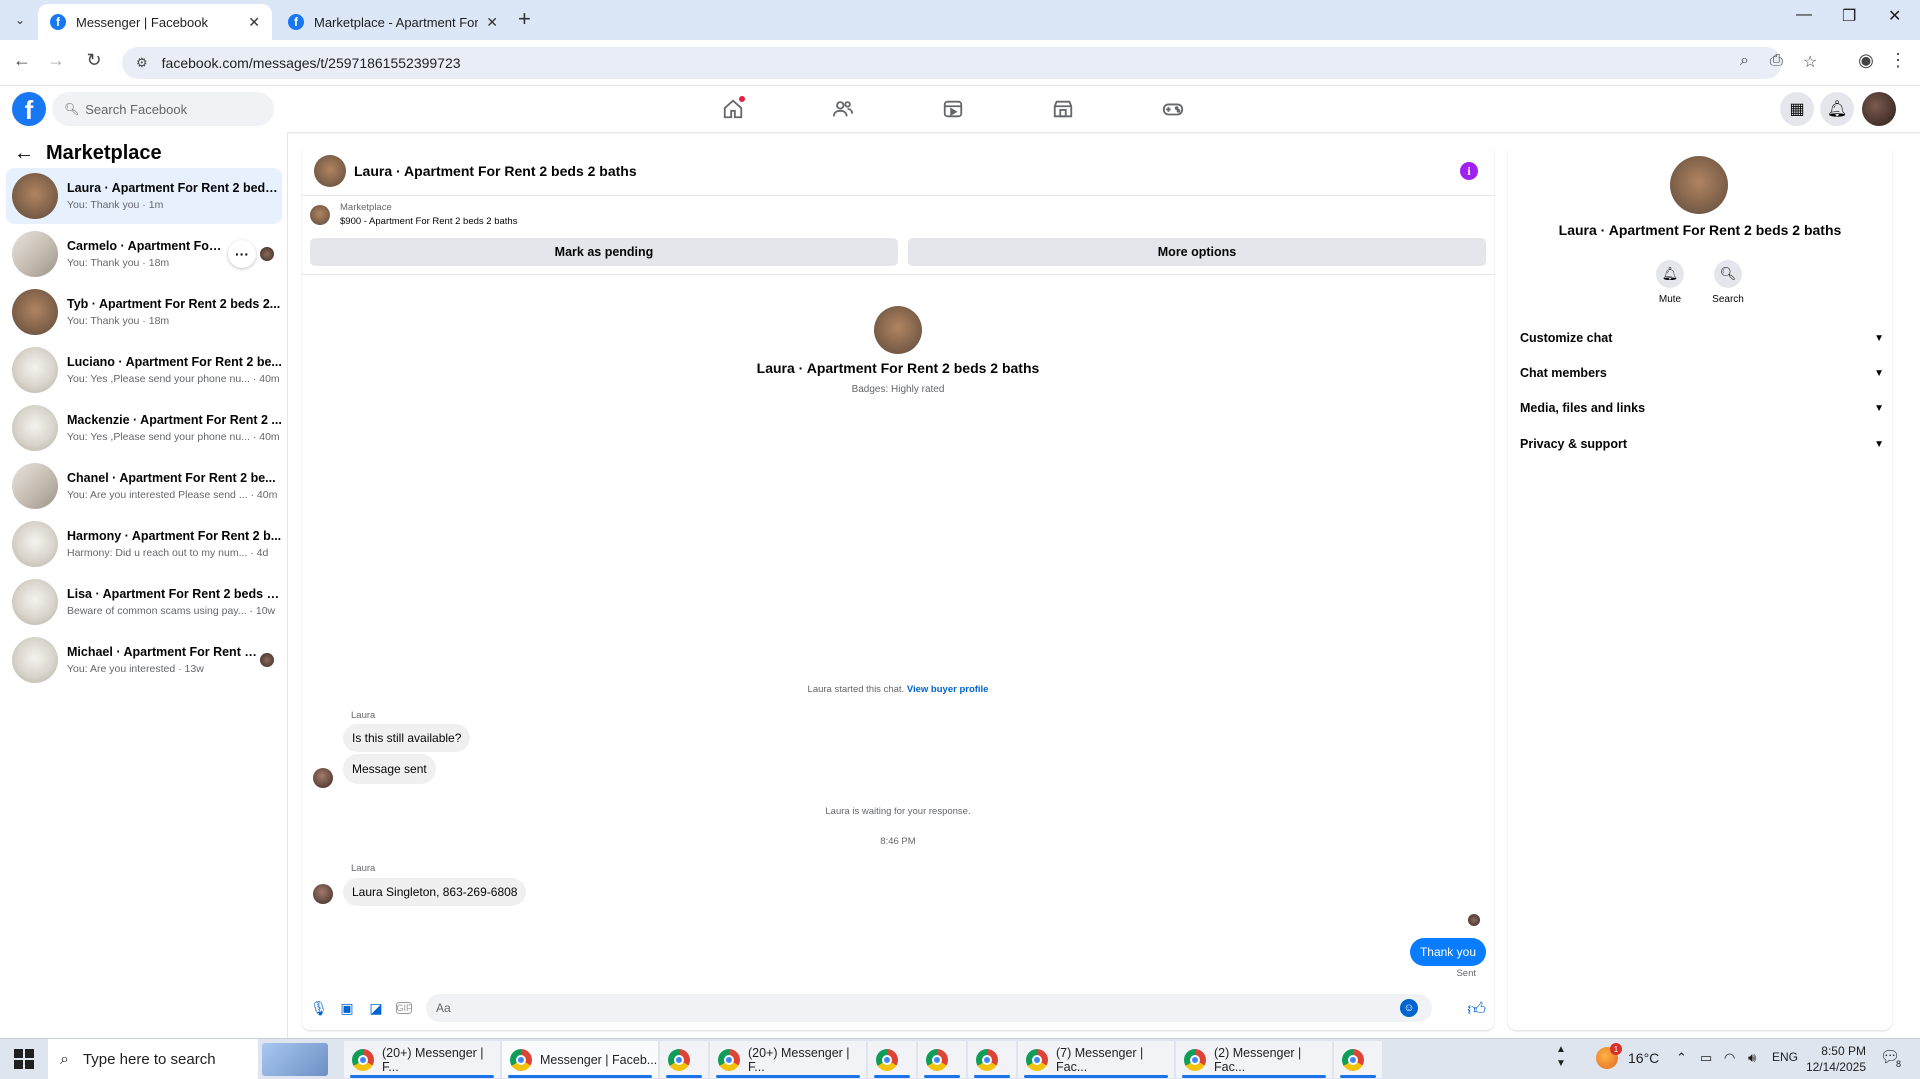 Image resolution: width=1920 pixels, height=1079 pixels. I want to click on meet-now-icon: ▭, so click(1706, 1058).